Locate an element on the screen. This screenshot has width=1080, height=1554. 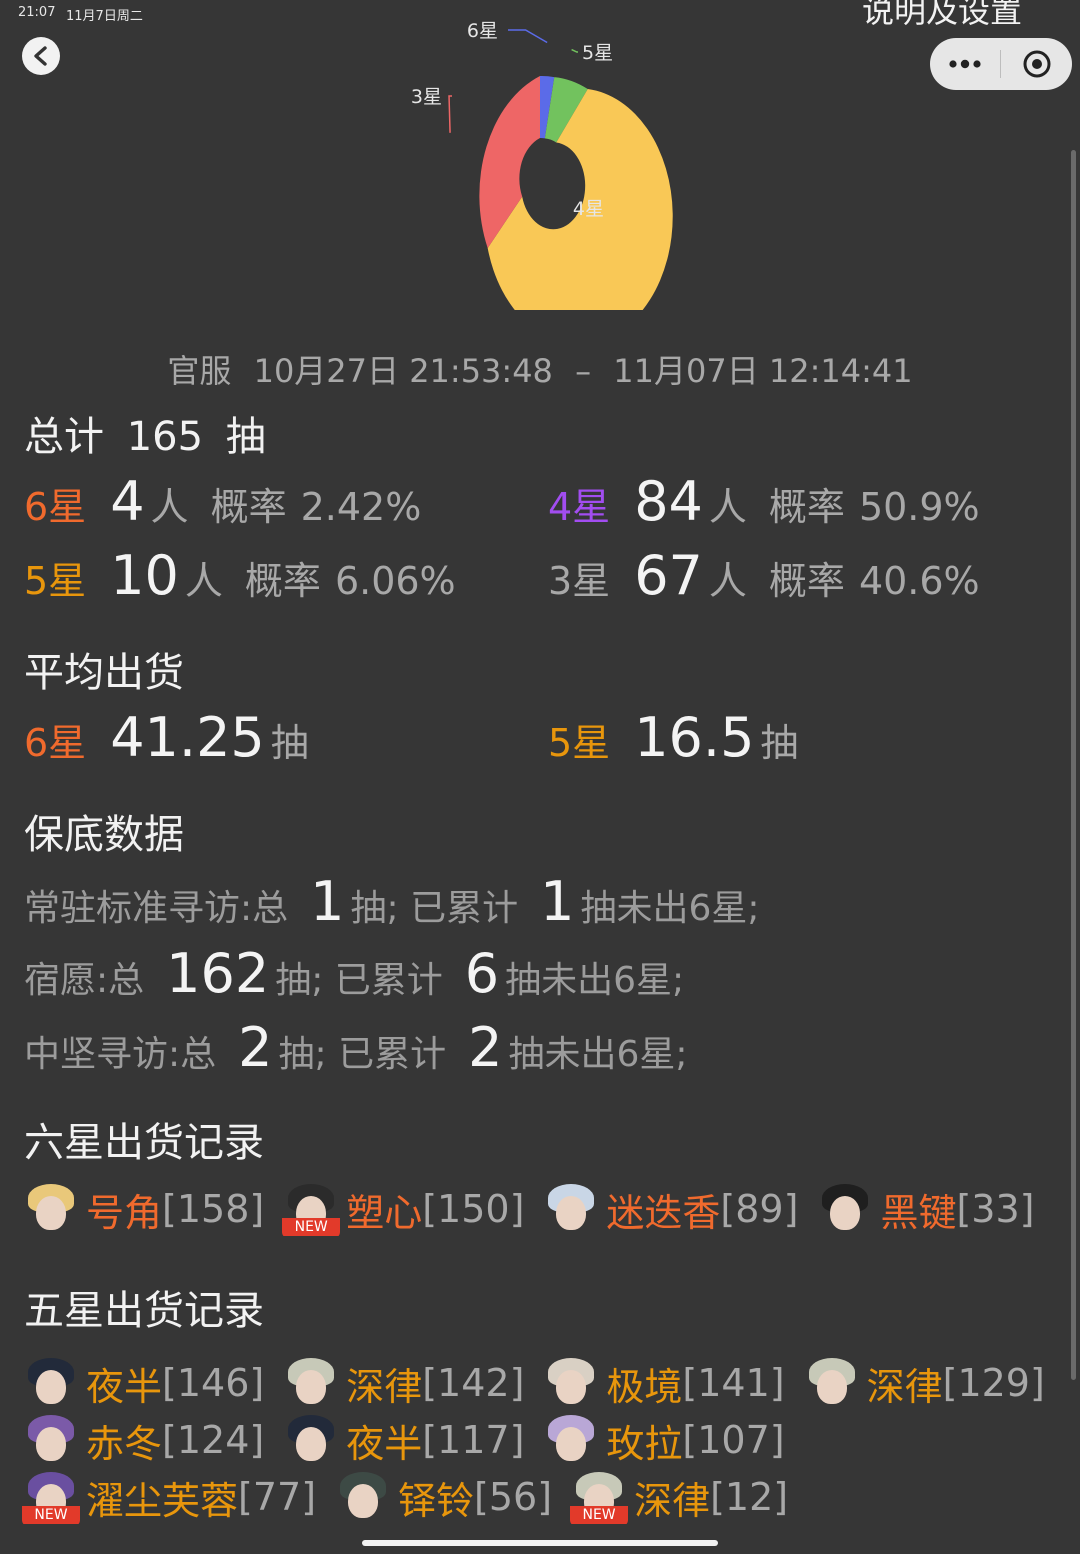
record-item: 夜半 [117] is located at coordinates (403, 1440).